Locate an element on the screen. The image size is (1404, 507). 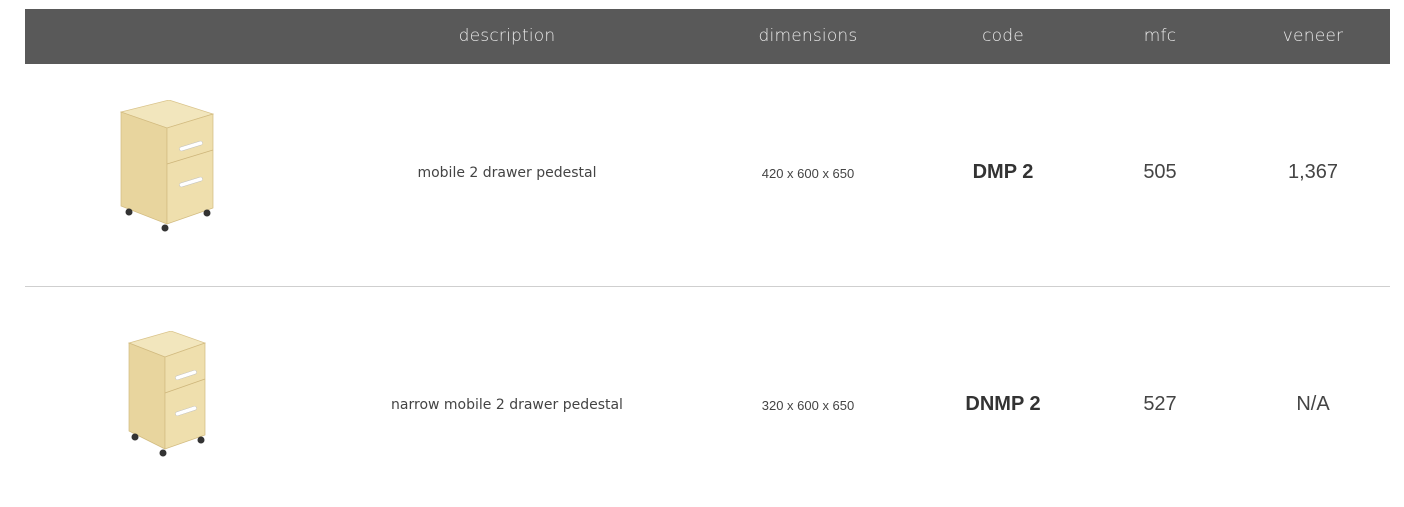
row-veneer: 1,367 is located at coordinates (1313, 172).